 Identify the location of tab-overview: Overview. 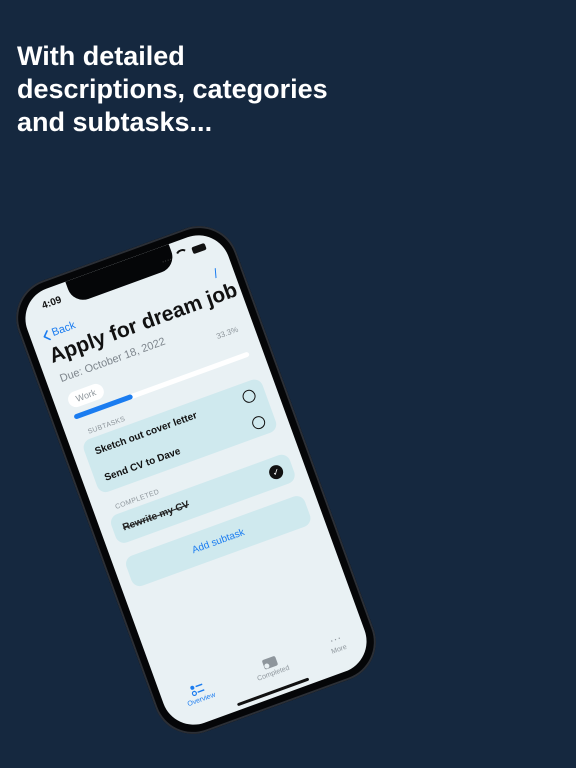
(199, 693).